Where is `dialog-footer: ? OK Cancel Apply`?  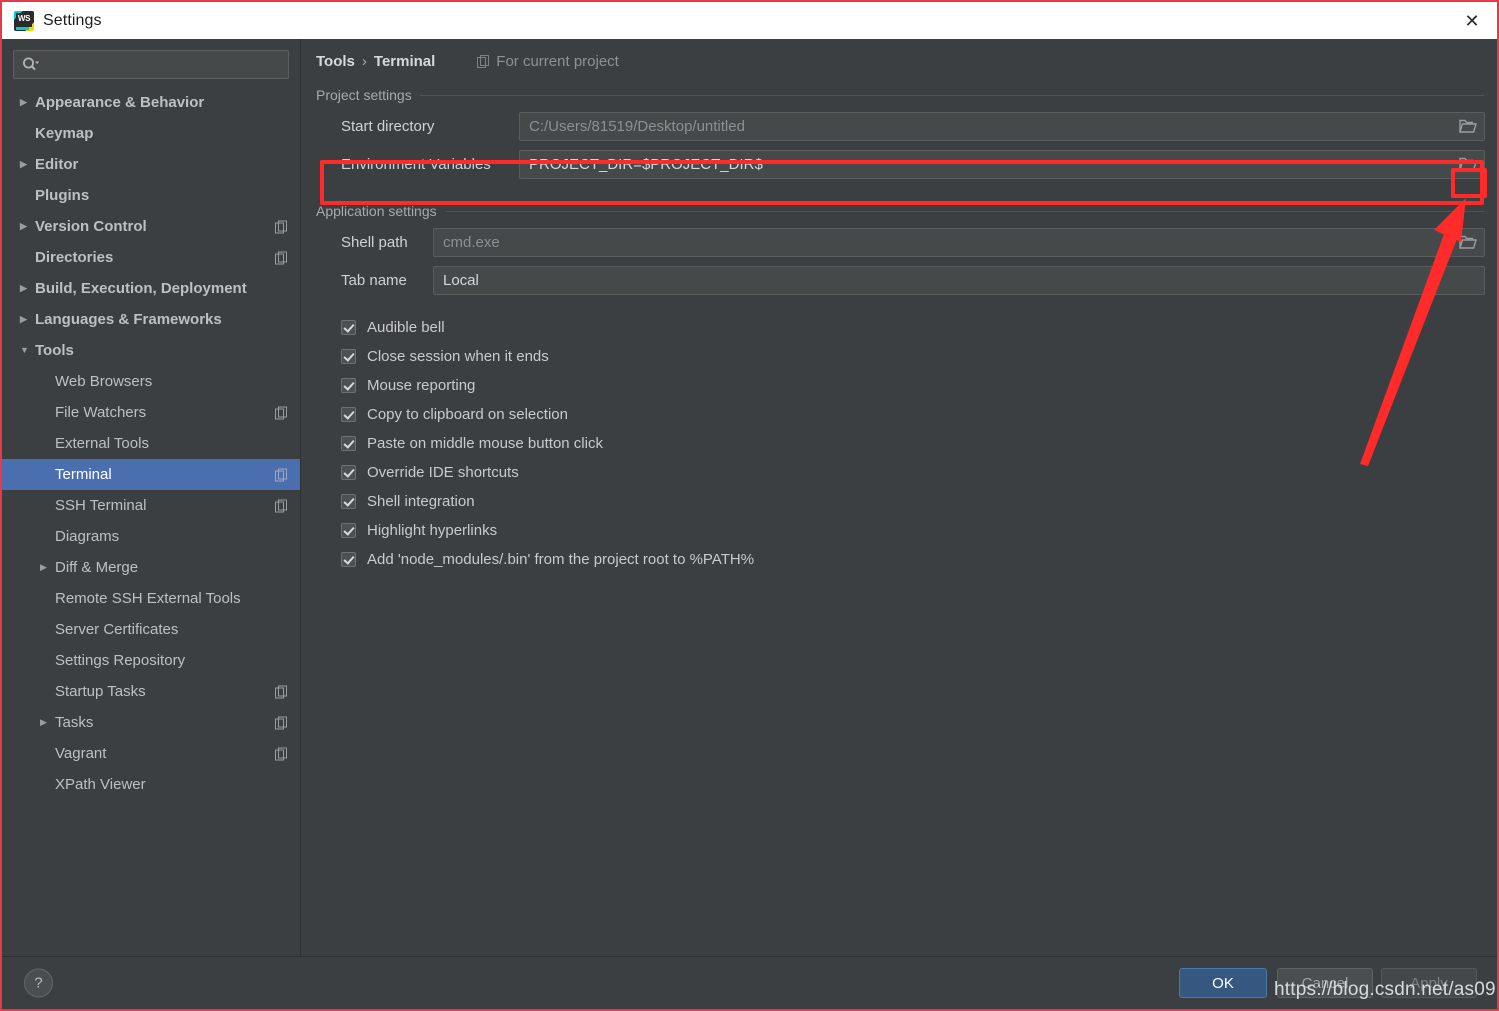
dialog-footer: ? OK Cancel Apply is located at coordinates (749, 982).